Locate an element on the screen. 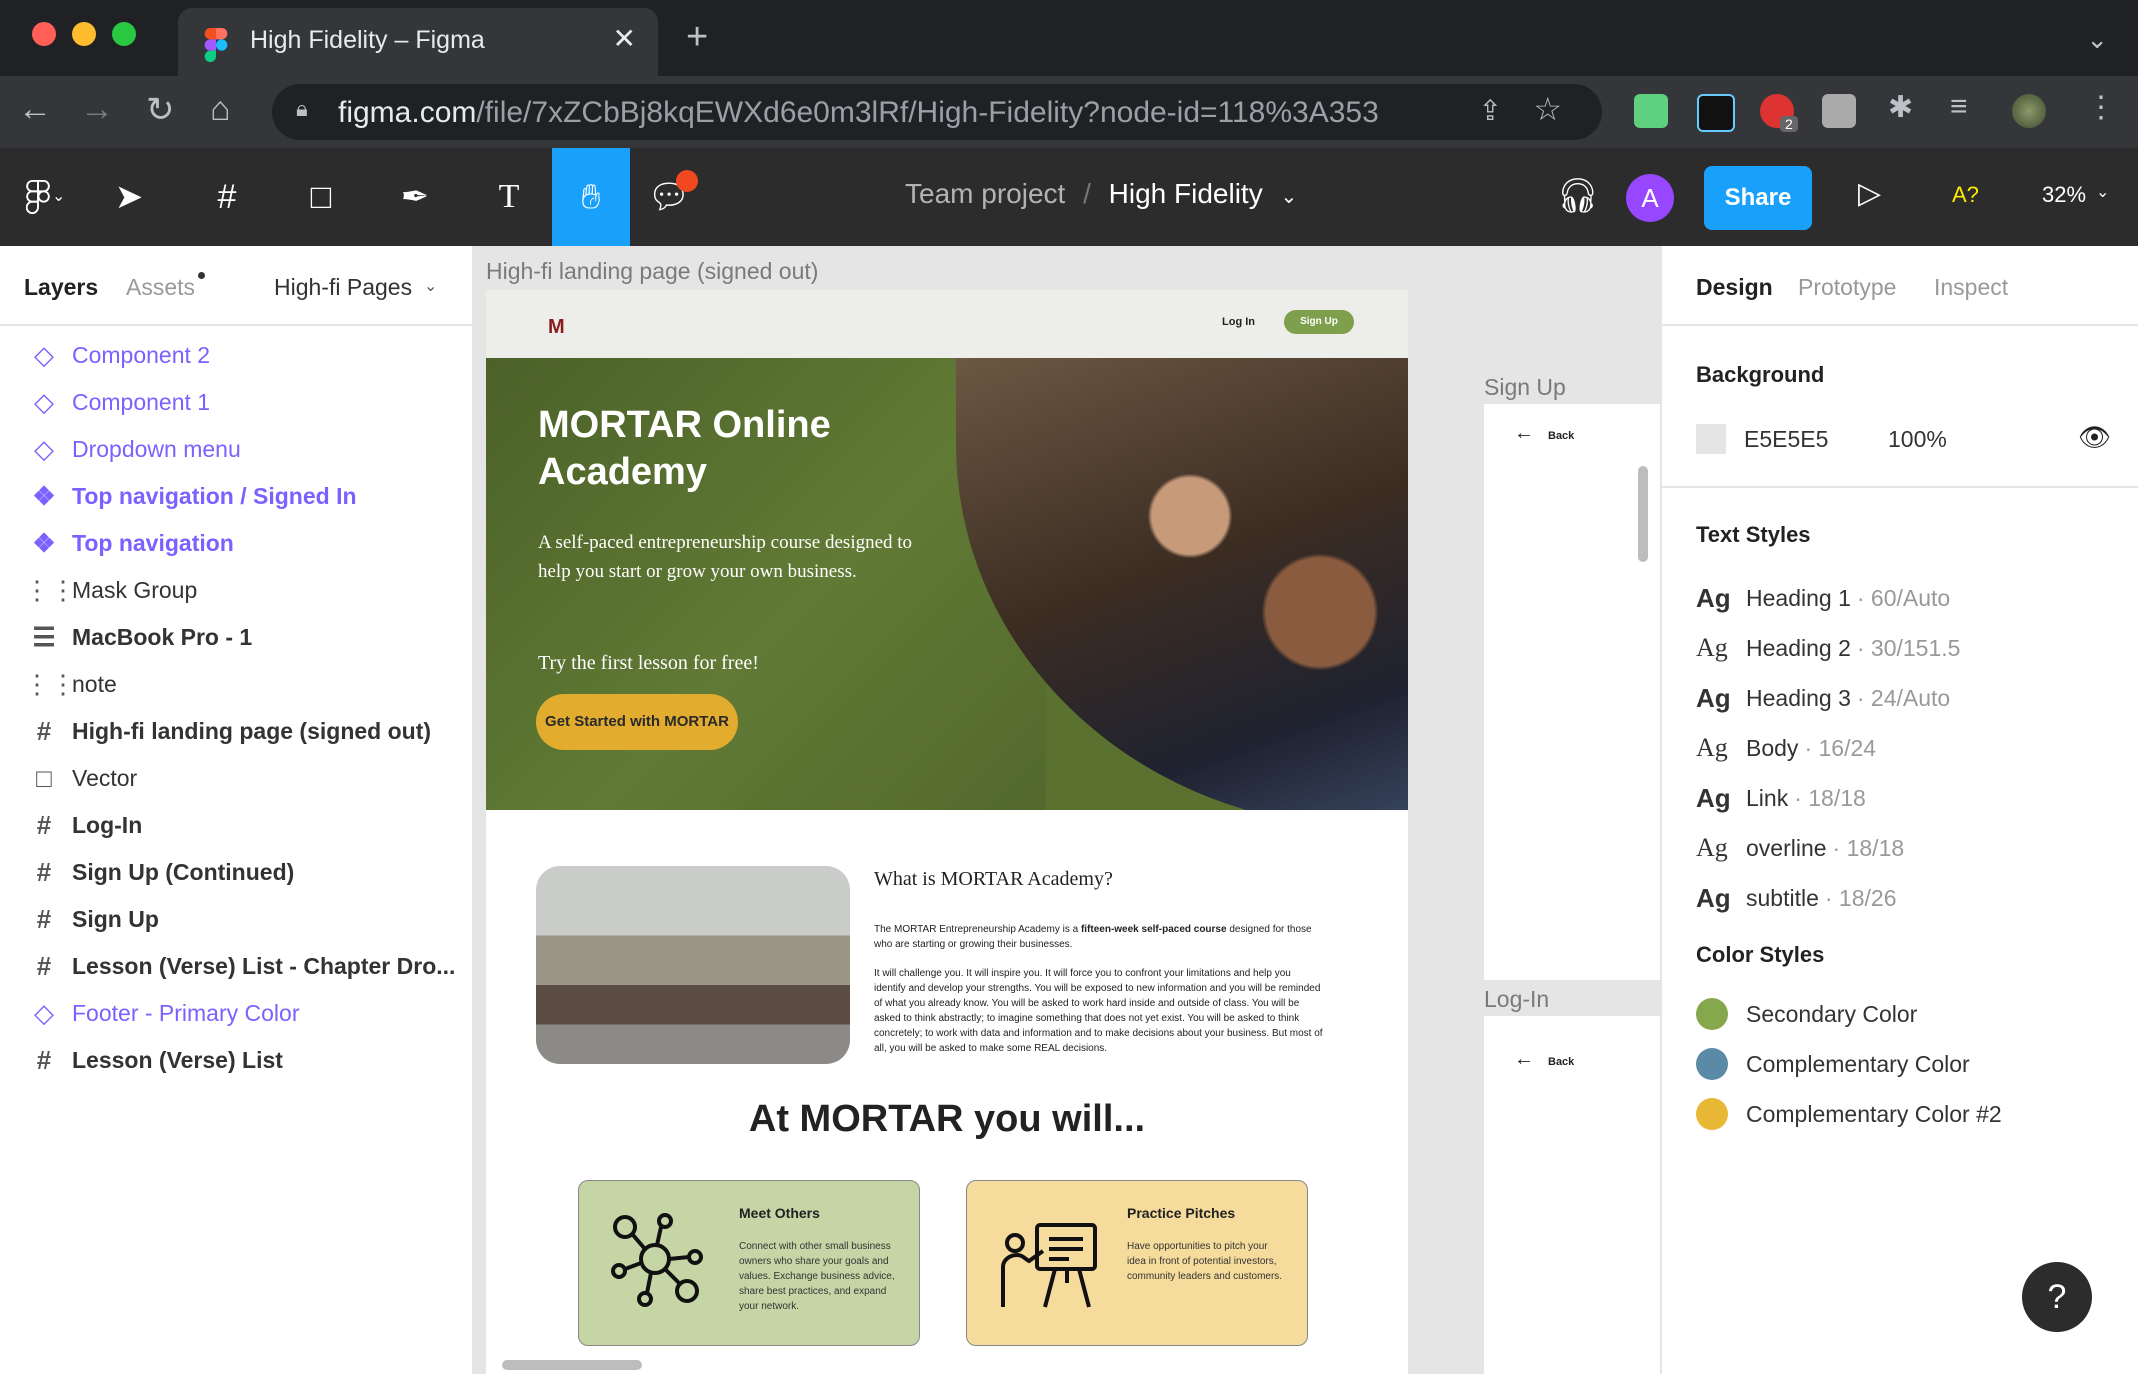  site-signup-button: Sign Up is located at coordinates (1319, 322).